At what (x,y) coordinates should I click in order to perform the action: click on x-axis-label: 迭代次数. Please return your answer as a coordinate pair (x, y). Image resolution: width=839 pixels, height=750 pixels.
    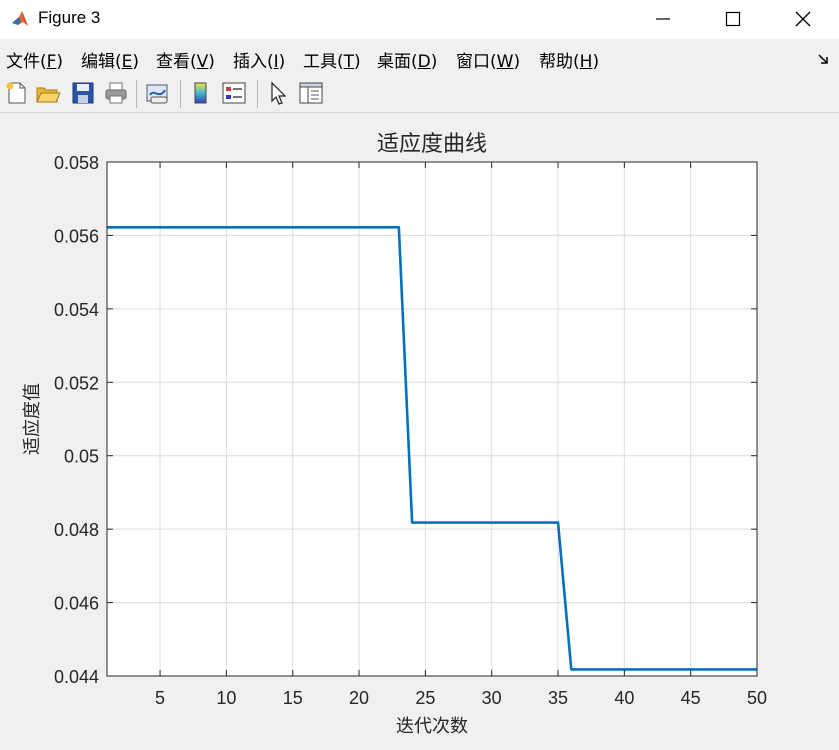
    Looking at the image, I should click on (432, 726).